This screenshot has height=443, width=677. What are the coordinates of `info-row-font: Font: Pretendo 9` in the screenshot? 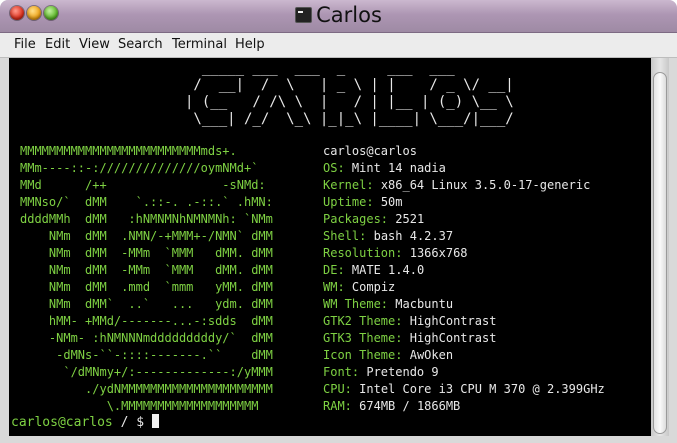 It's located at (381, 372).